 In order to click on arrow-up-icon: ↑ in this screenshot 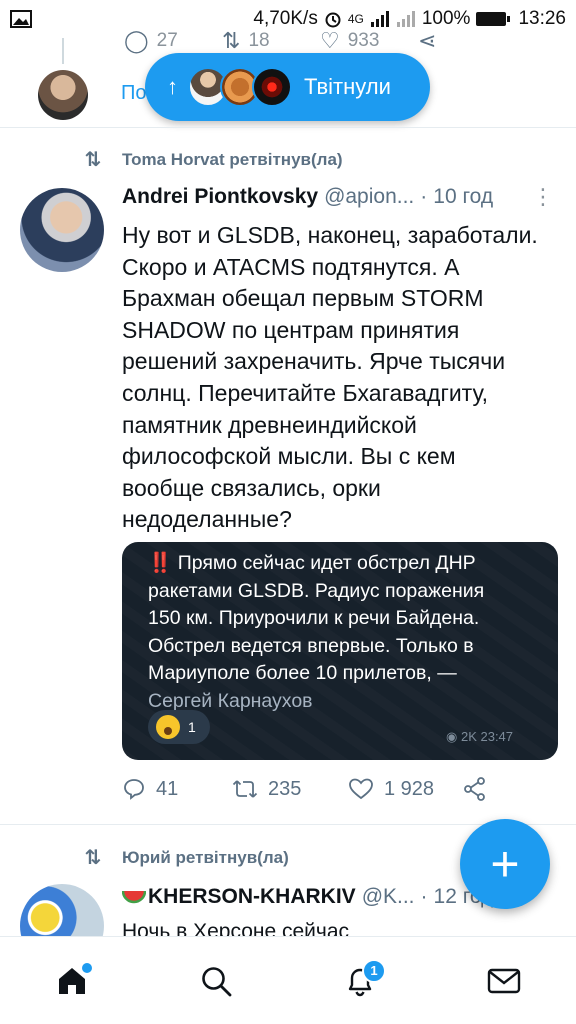, I will do `click(172, 86)`.